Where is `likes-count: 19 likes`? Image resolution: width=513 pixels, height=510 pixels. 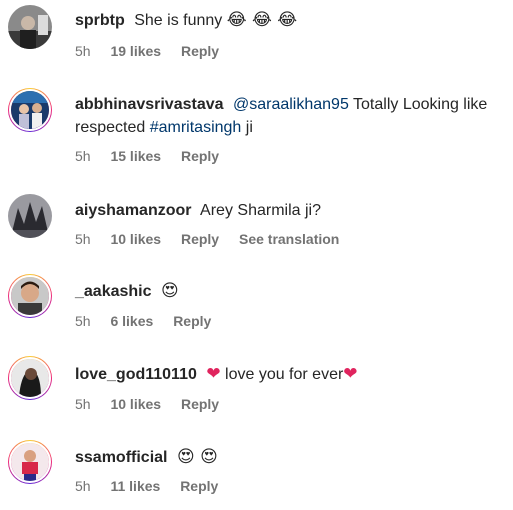 likes-count: 19 likes is located at coordinates (135, 51).